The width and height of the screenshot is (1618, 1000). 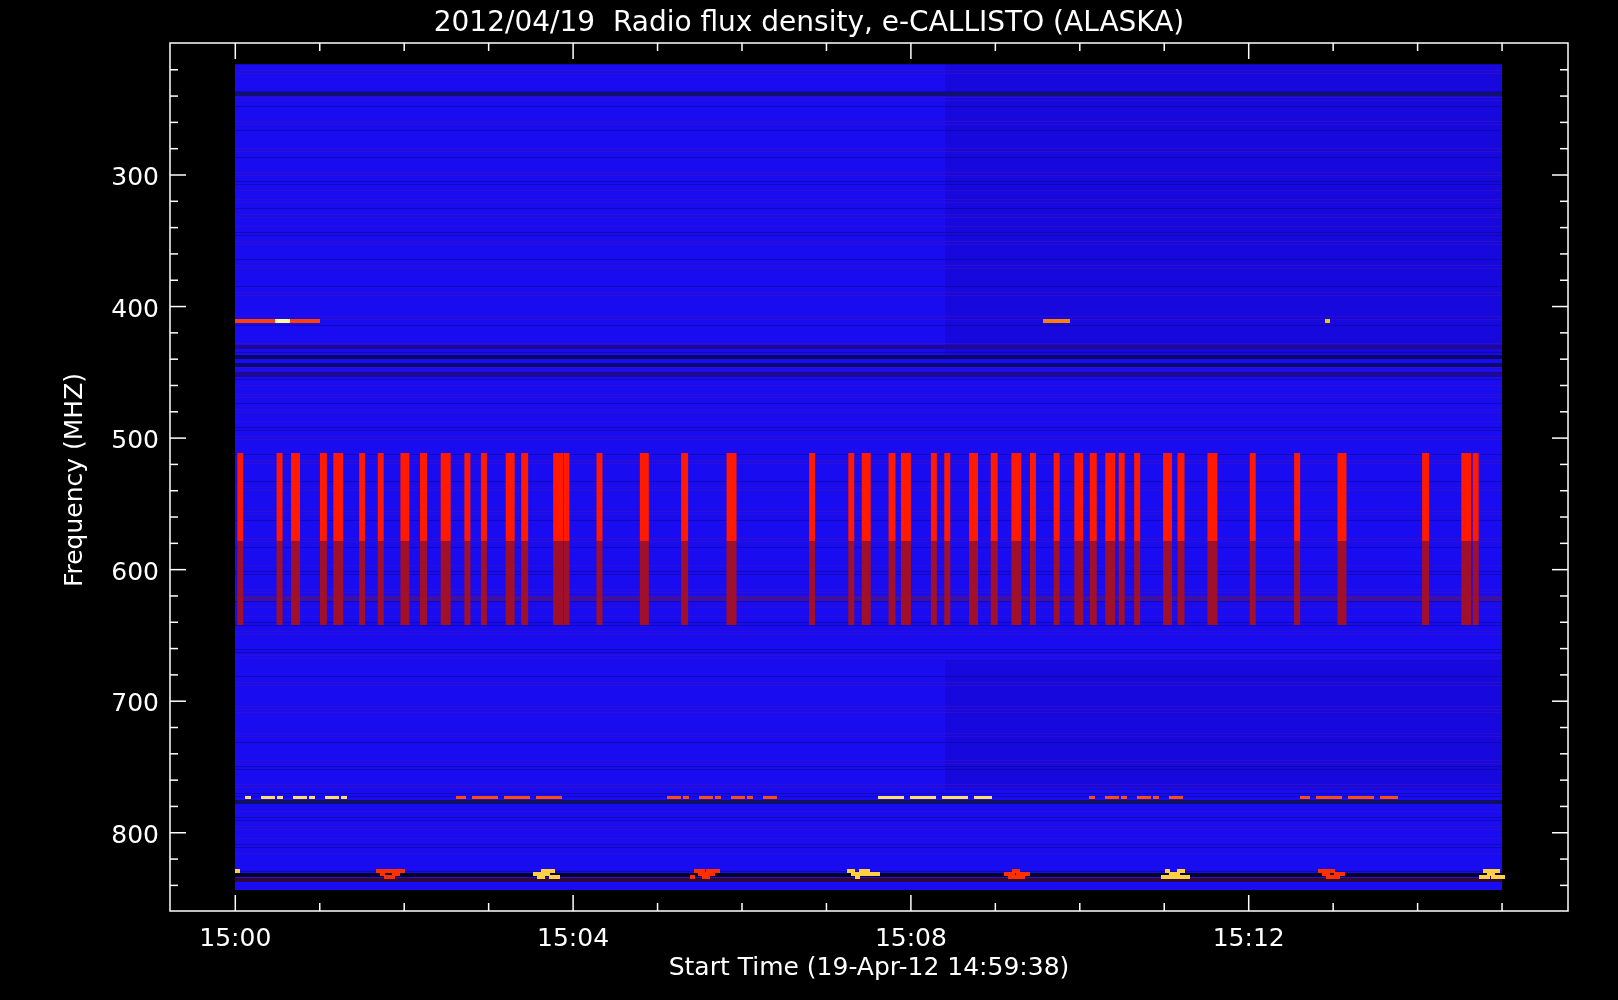 I want to click on x-tick-label: 15:04, so click(x=573, y=937).